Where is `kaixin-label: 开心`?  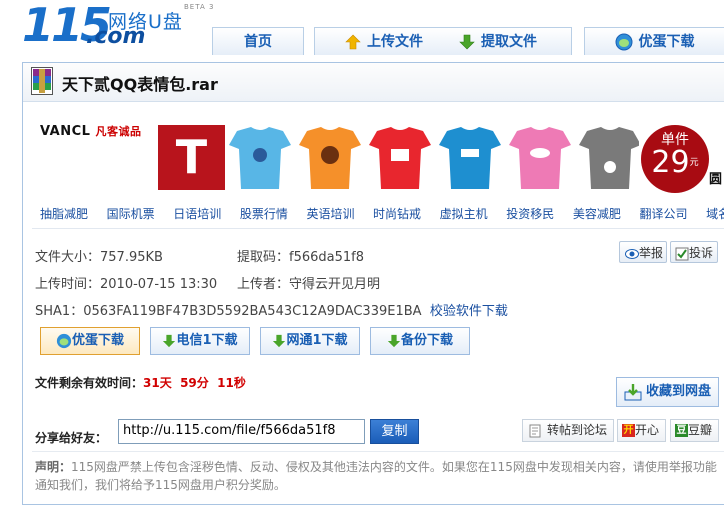
kaixin-label: 开心 is located at coordinates (647, 430).